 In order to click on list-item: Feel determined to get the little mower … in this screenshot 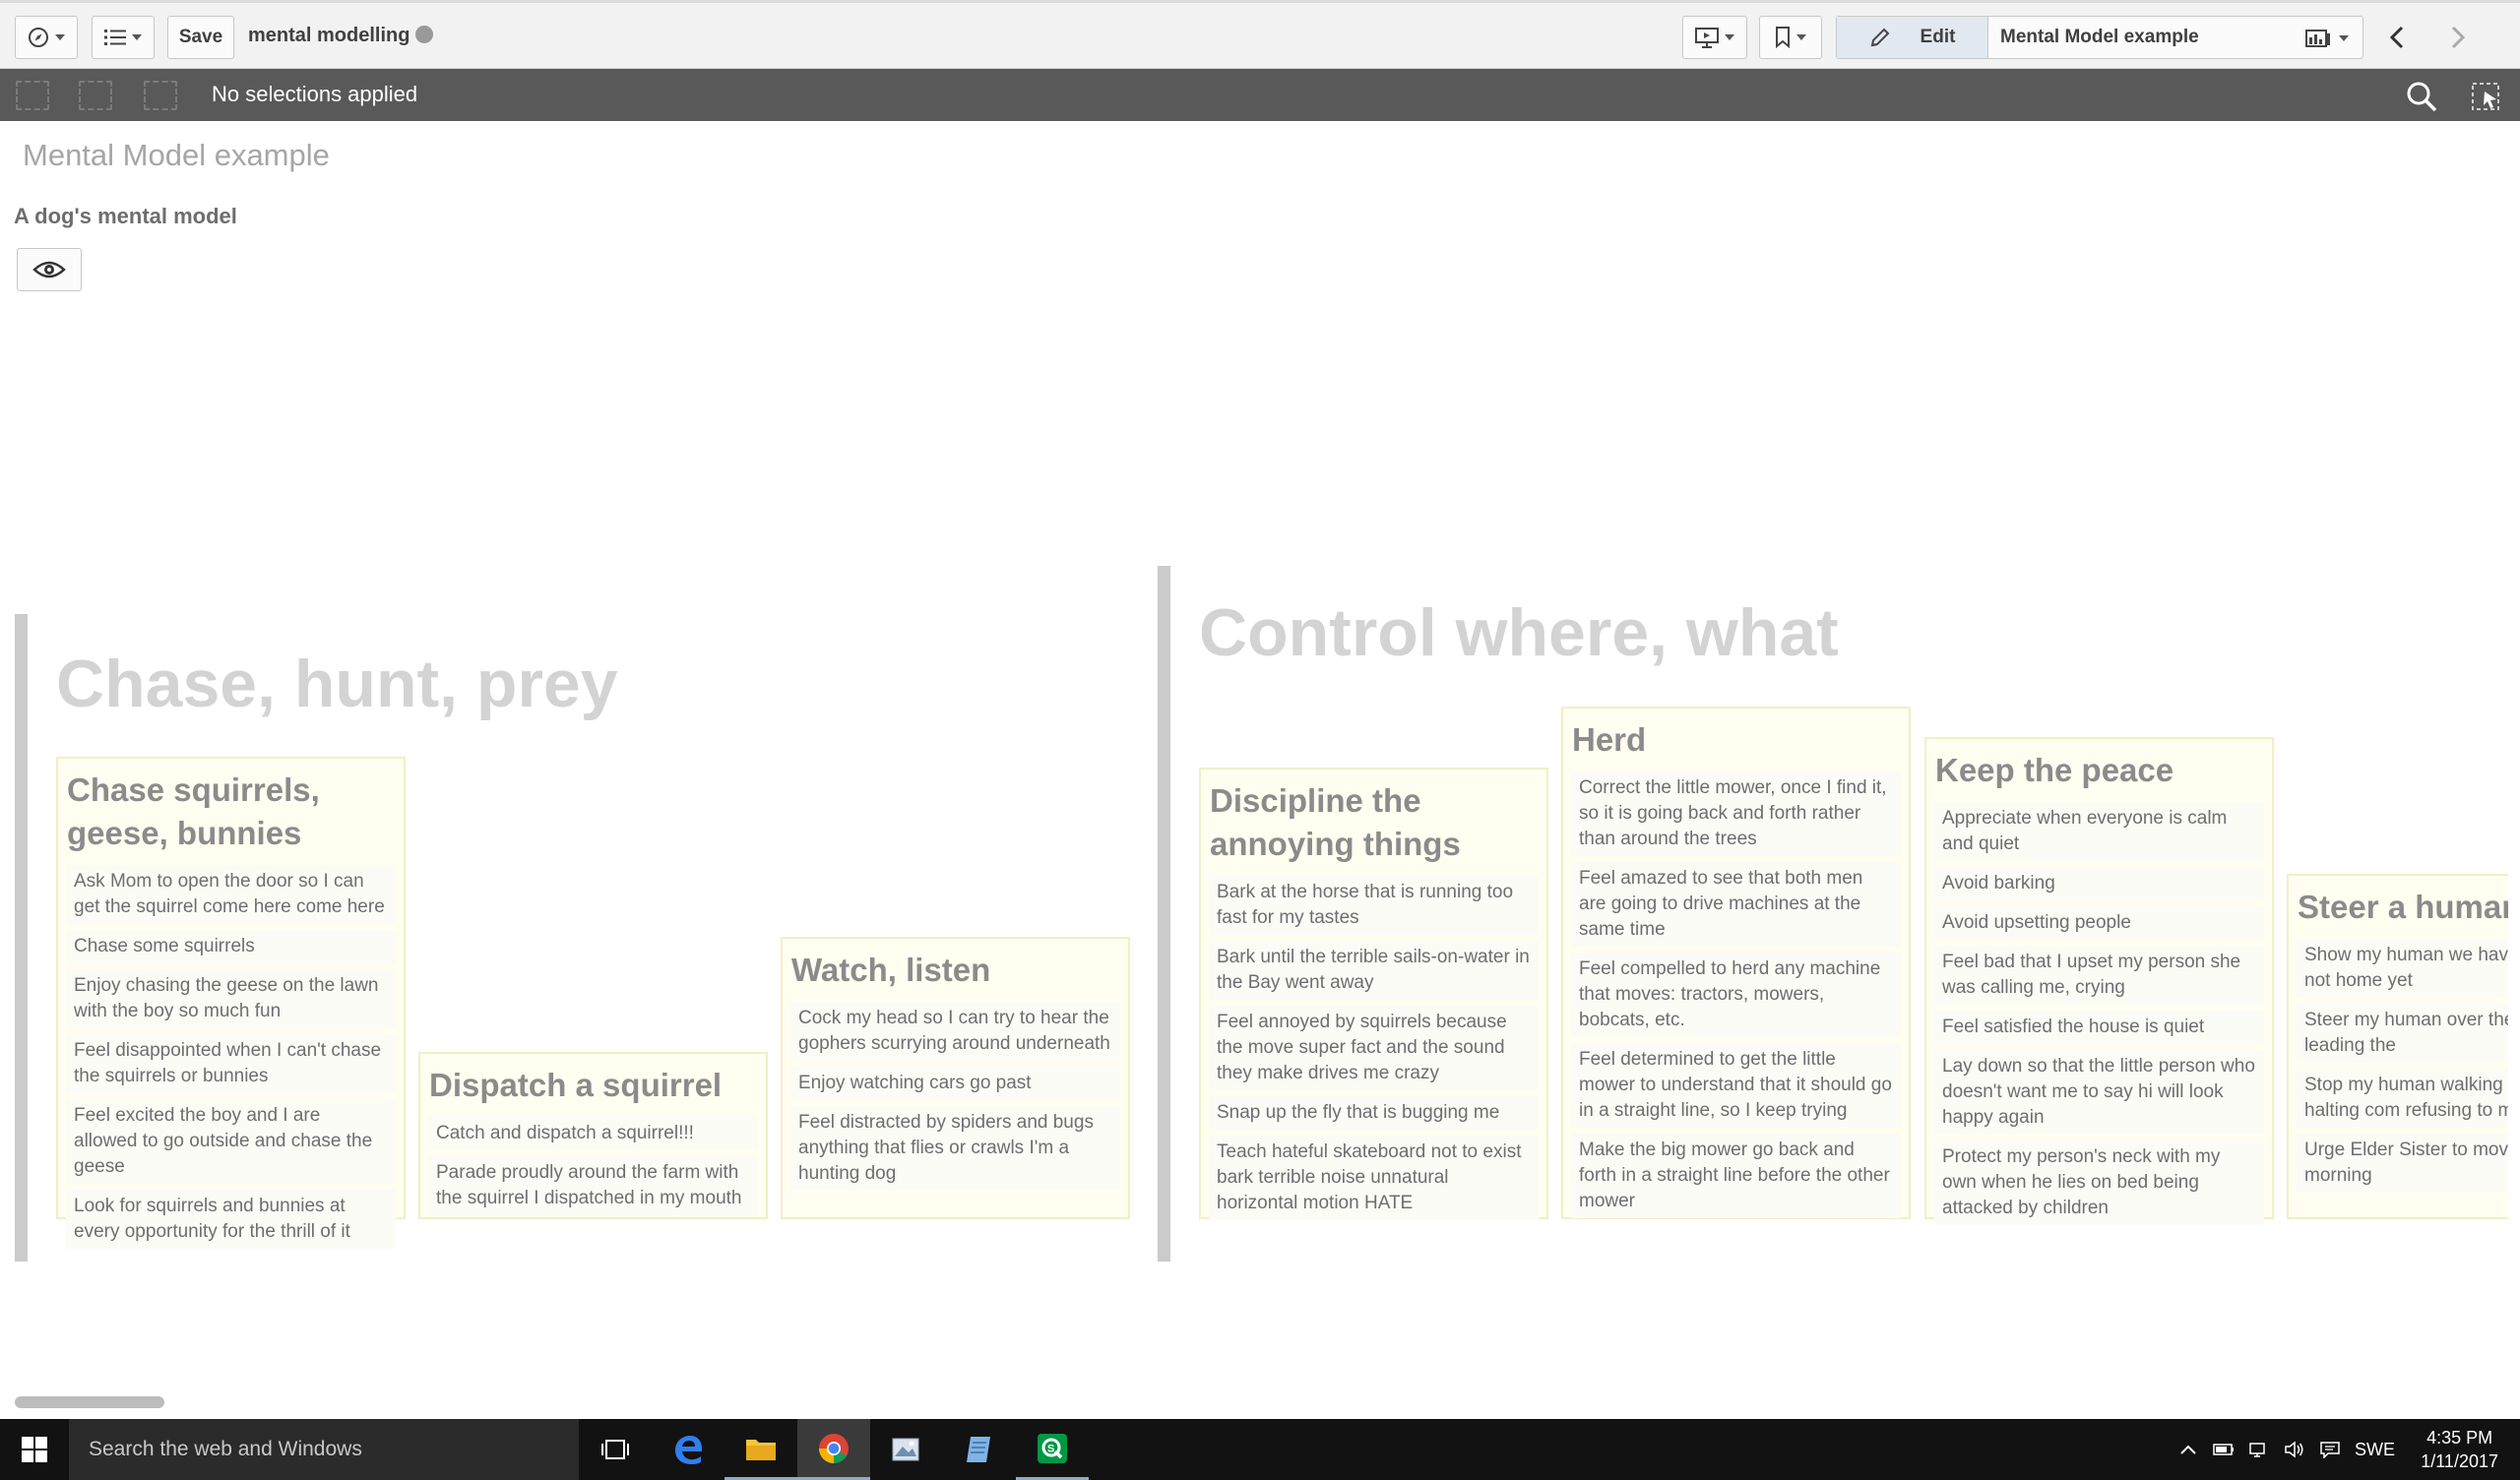, I will do `click(1736, 1085)`.